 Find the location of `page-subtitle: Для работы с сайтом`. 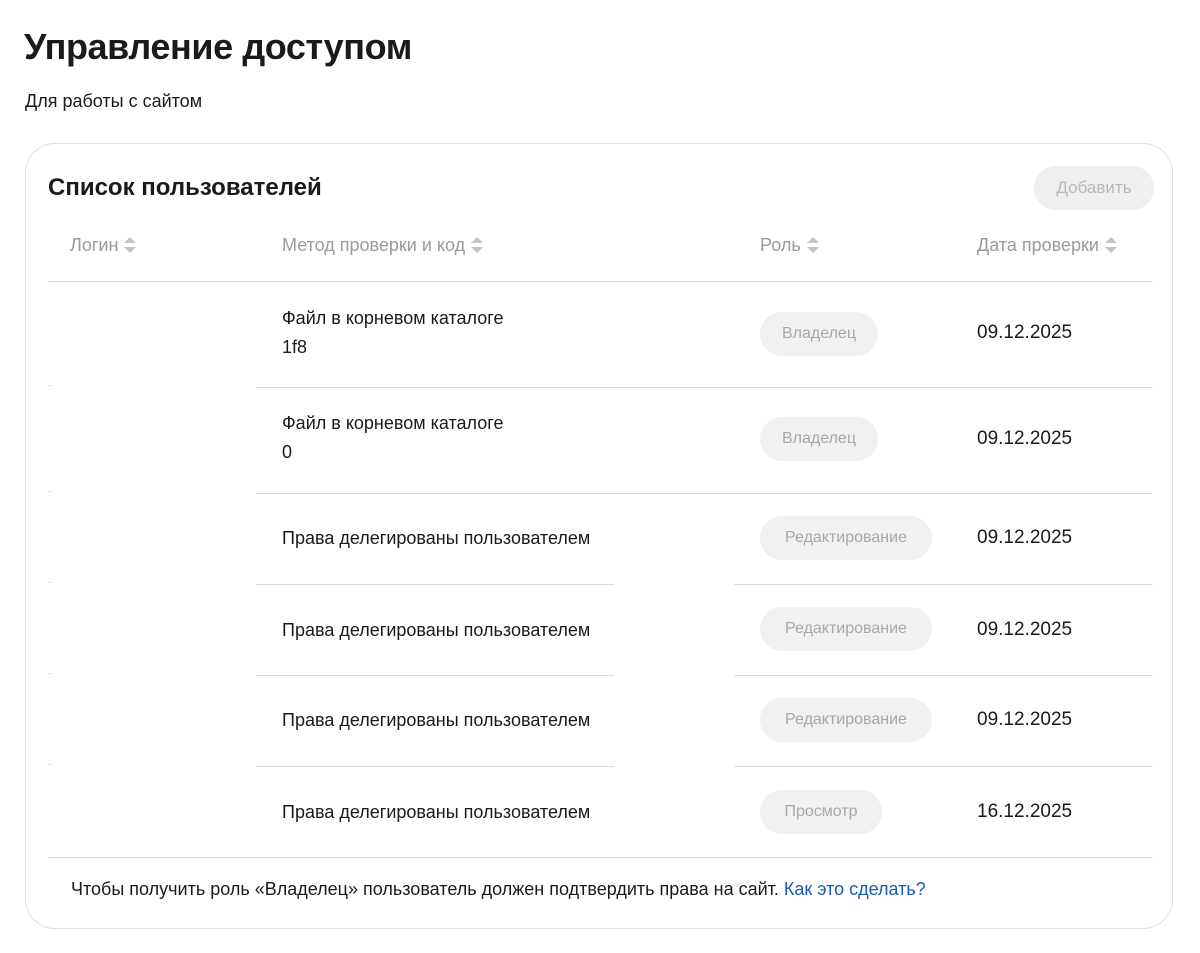

page-subtitle: Для работы с сайтом is located at coordinates (114, 101).